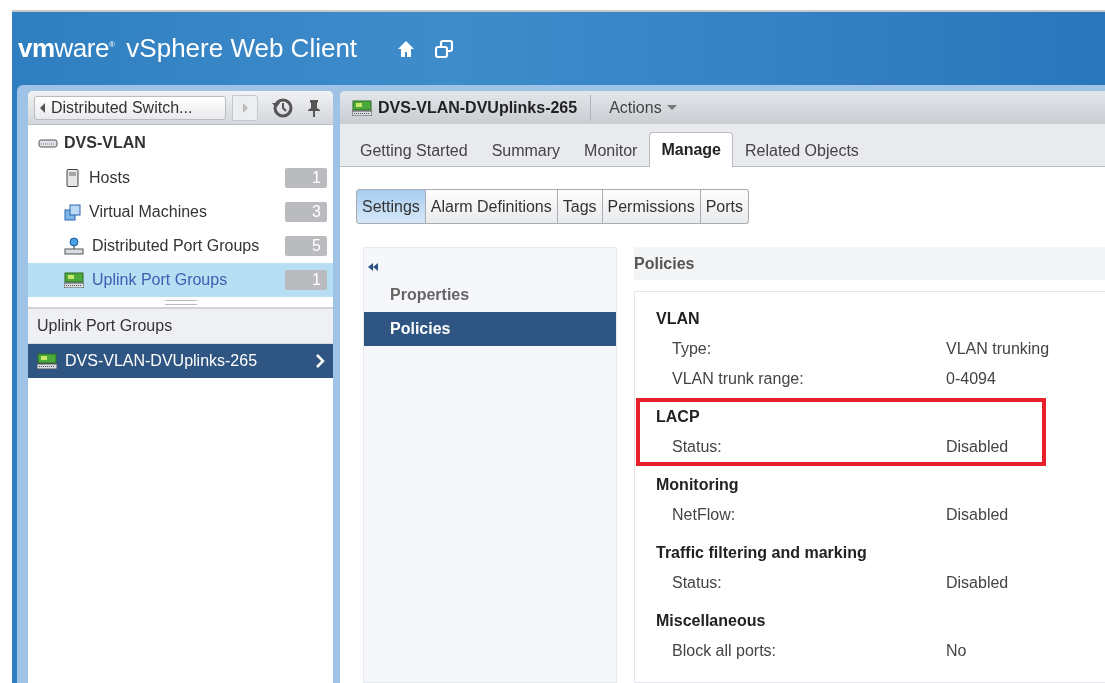 The width and height of the screenshot is (1105, 683). I want to click on sub-tab: Permissions, so click(651, 206).